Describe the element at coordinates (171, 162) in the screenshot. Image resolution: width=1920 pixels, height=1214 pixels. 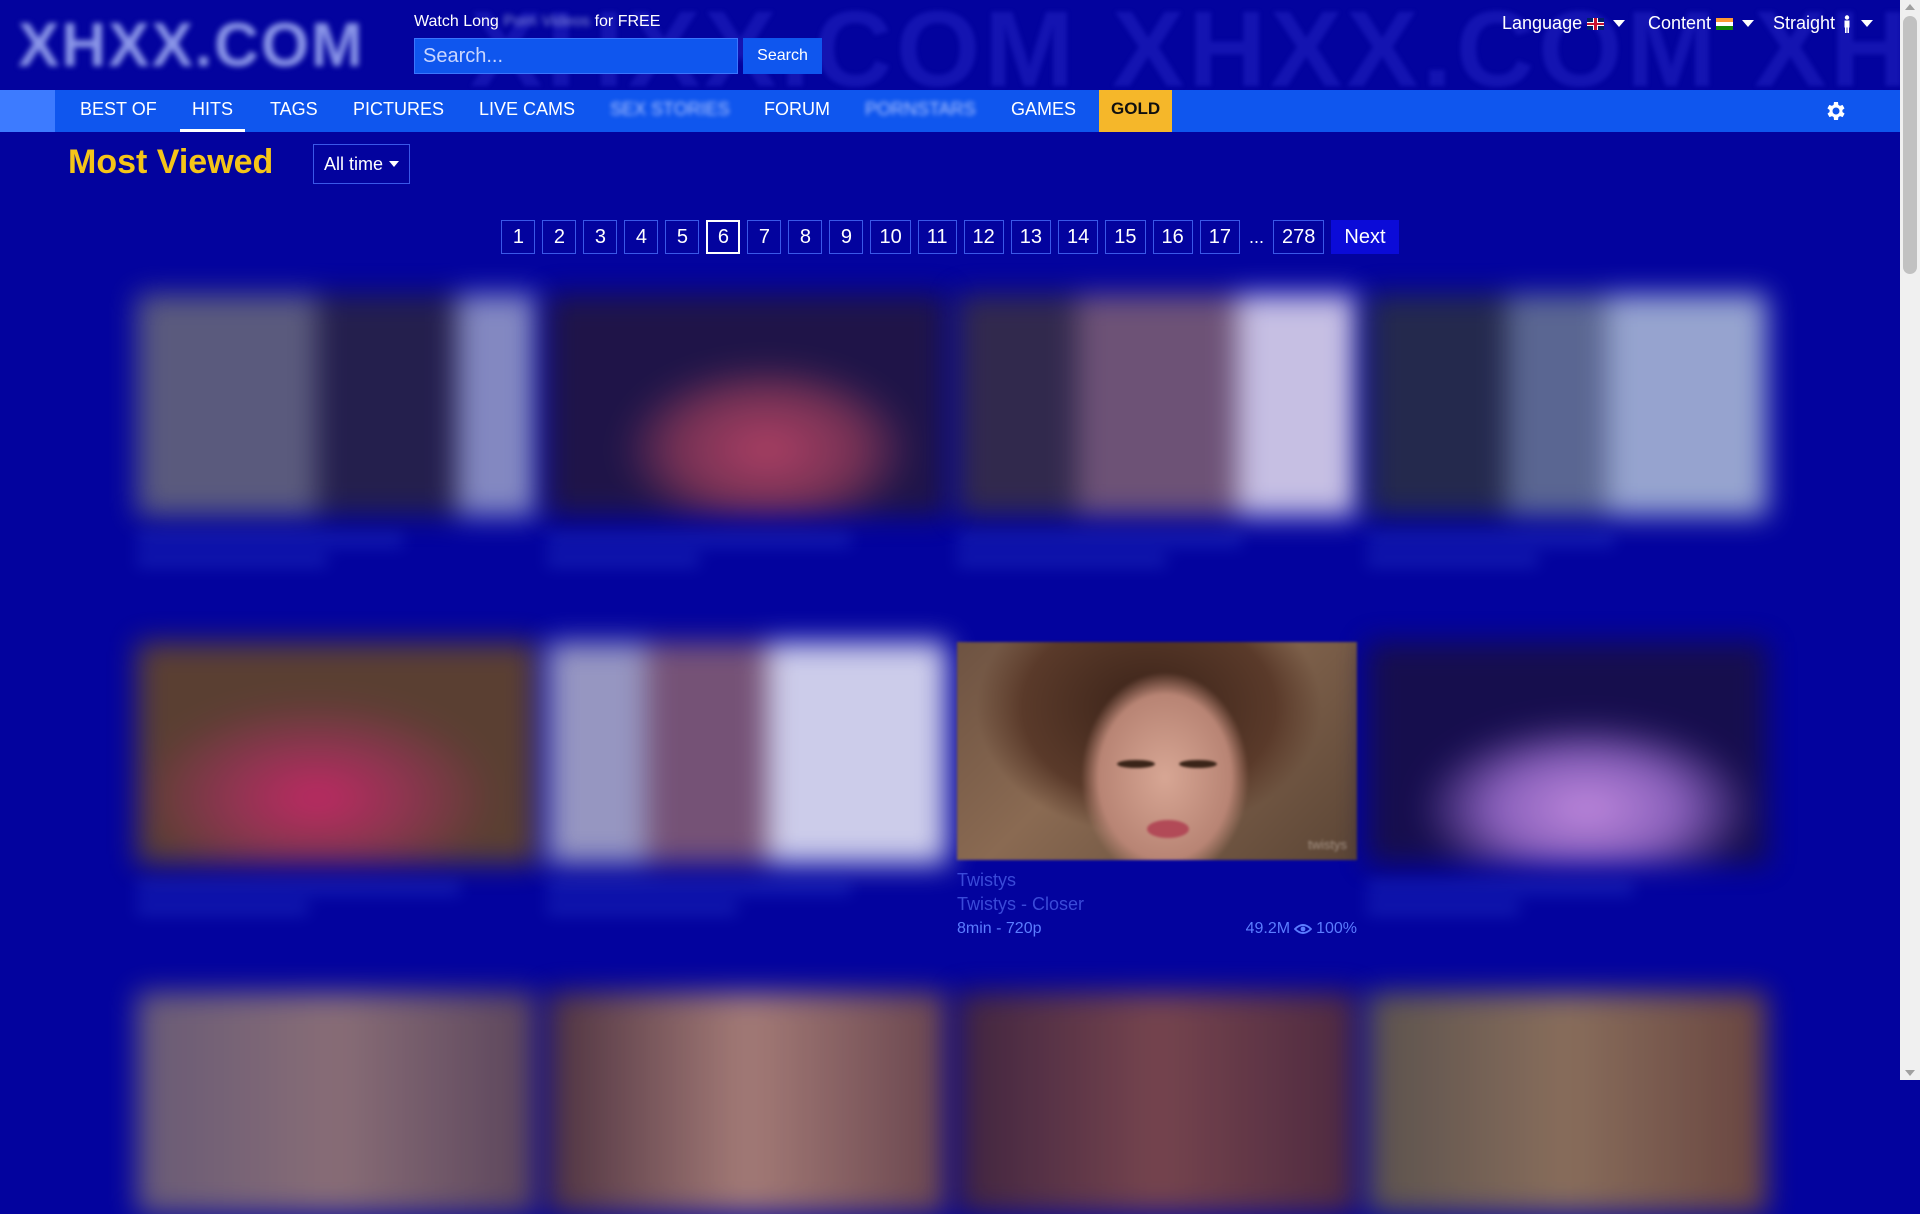
I see `page-title: Most Viewed` at that location.